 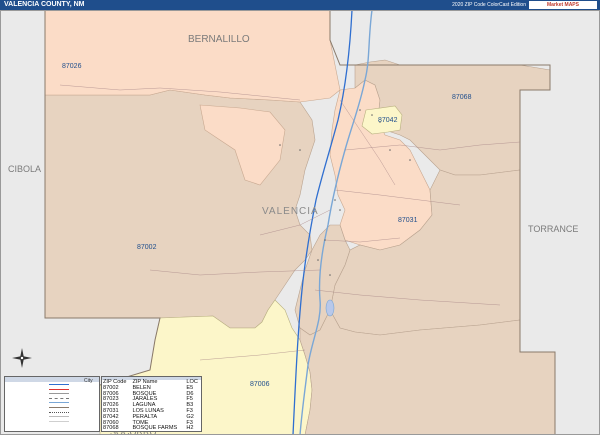 I want to click on zip-87068-label: 87068, so click(x=462, y=97).